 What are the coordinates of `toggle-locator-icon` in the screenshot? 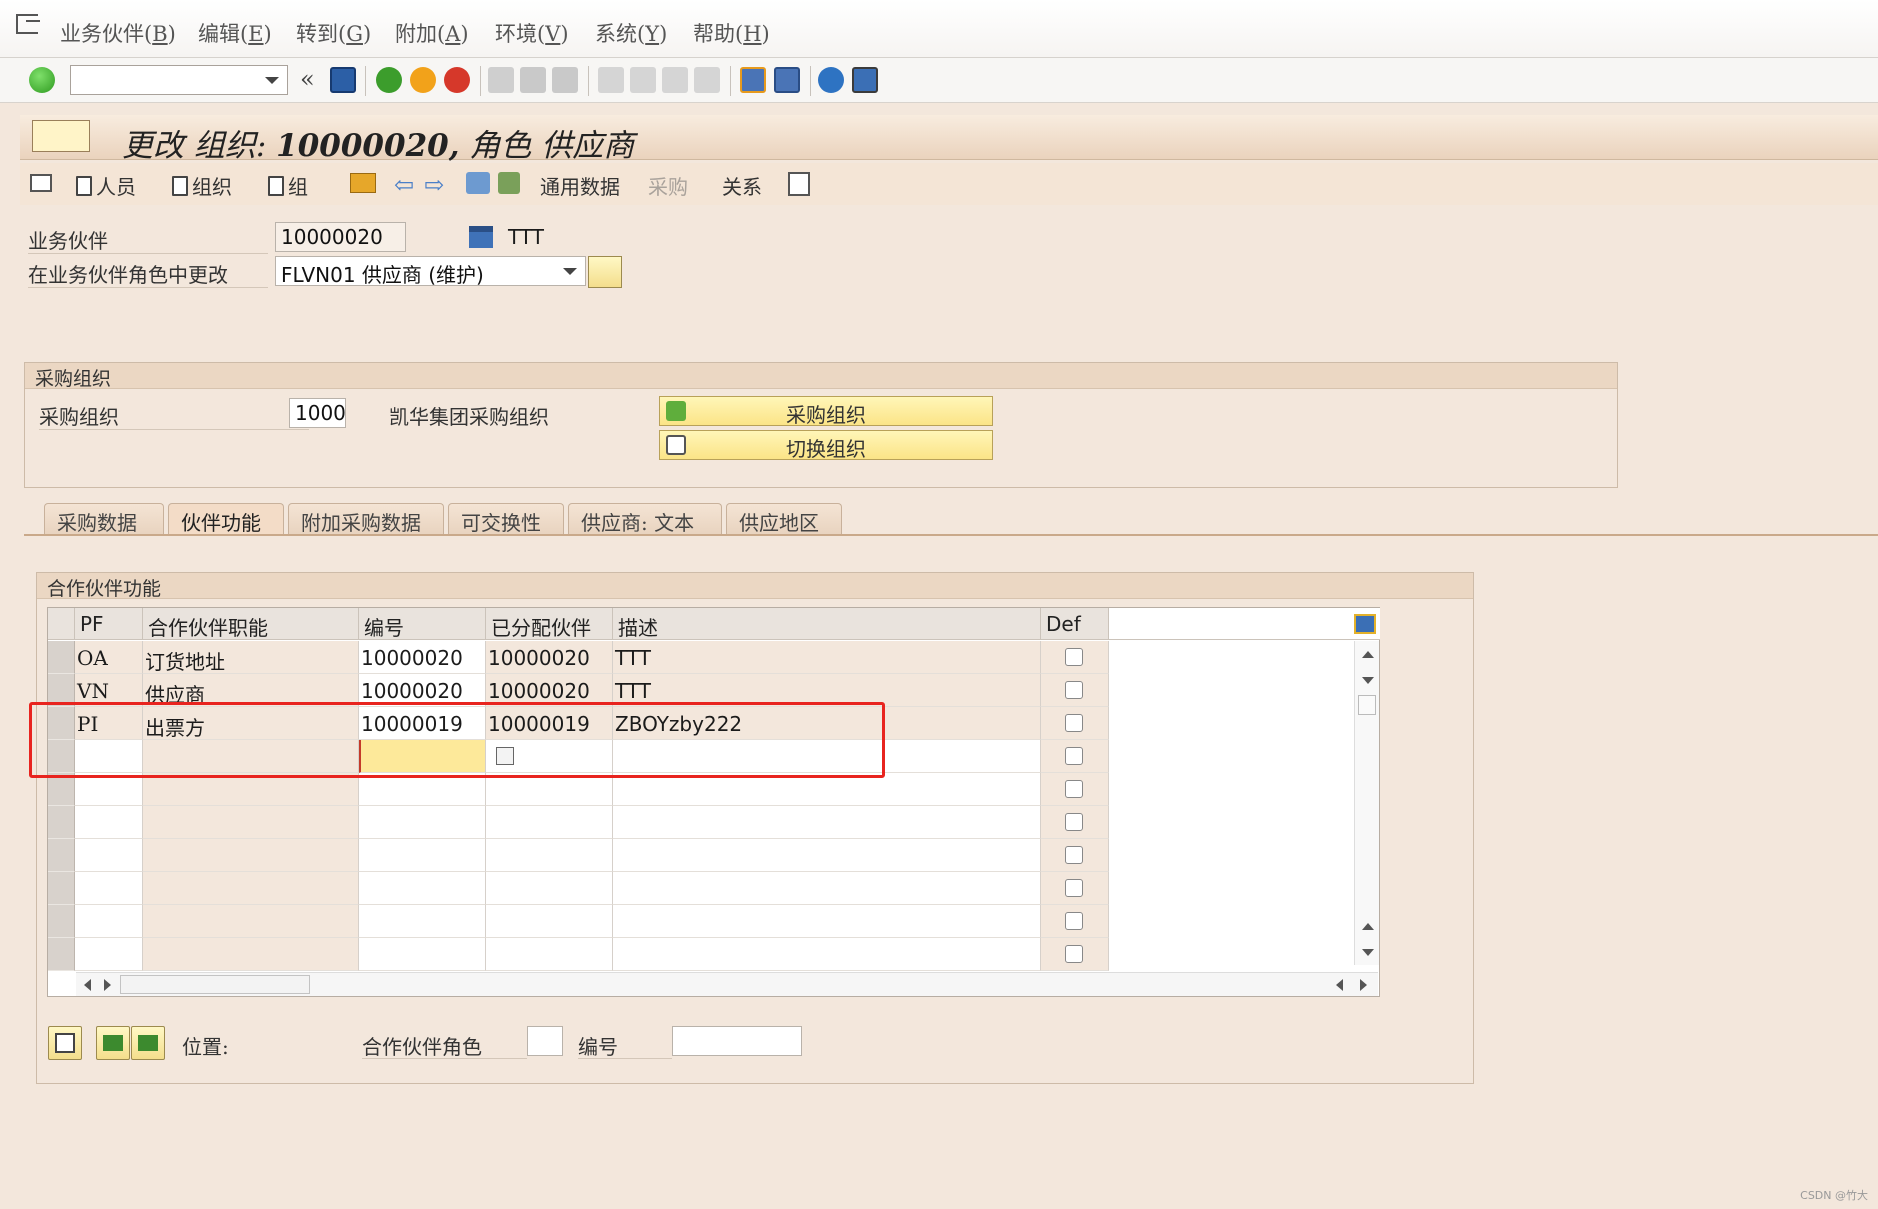 It's located at (41, 183).